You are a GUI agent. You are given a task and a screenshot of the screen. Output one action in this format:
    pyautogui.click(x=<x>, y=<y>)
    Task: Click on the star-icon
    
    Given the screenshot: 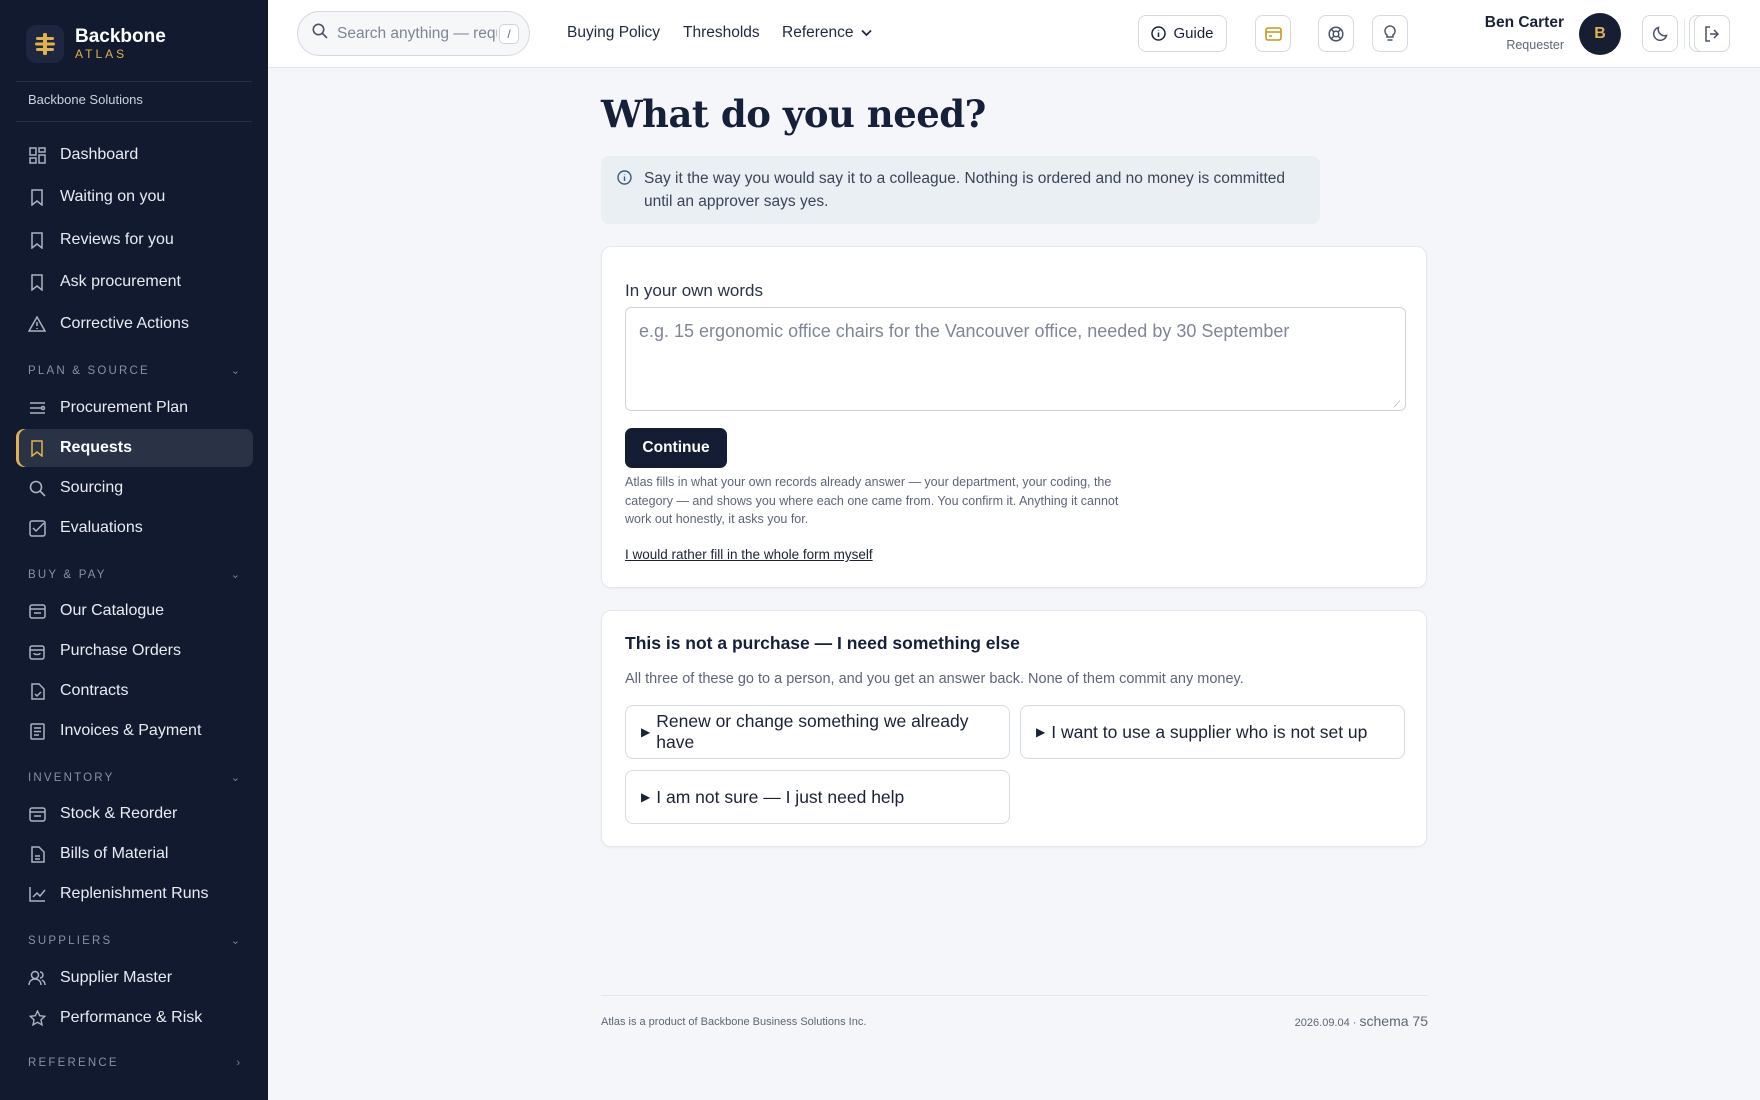 What is the action you would take?
    pyautogui.click(x=37, y=1018)
    